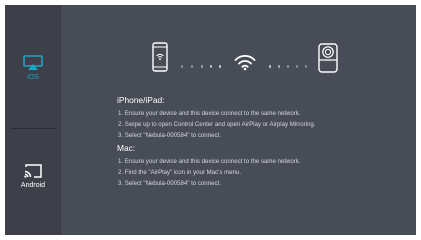 This screenshot has width=421, height=240. I want to click on cast-icon, so click(33, 171).